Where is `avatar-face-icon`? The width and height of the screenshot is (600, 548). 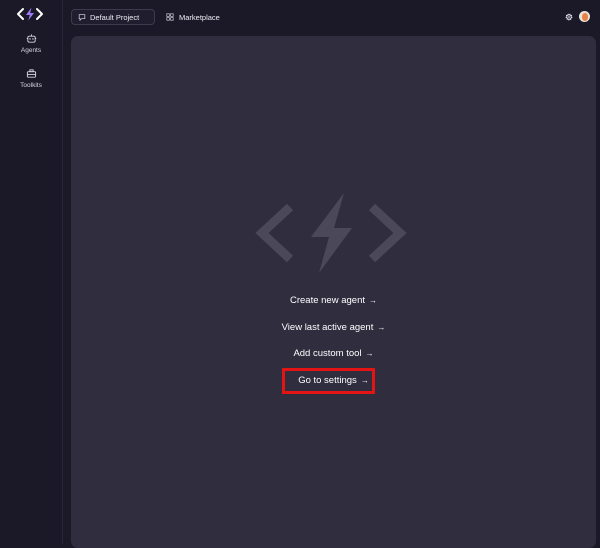
avatar-face-icon is located at coordinates (584, 16).